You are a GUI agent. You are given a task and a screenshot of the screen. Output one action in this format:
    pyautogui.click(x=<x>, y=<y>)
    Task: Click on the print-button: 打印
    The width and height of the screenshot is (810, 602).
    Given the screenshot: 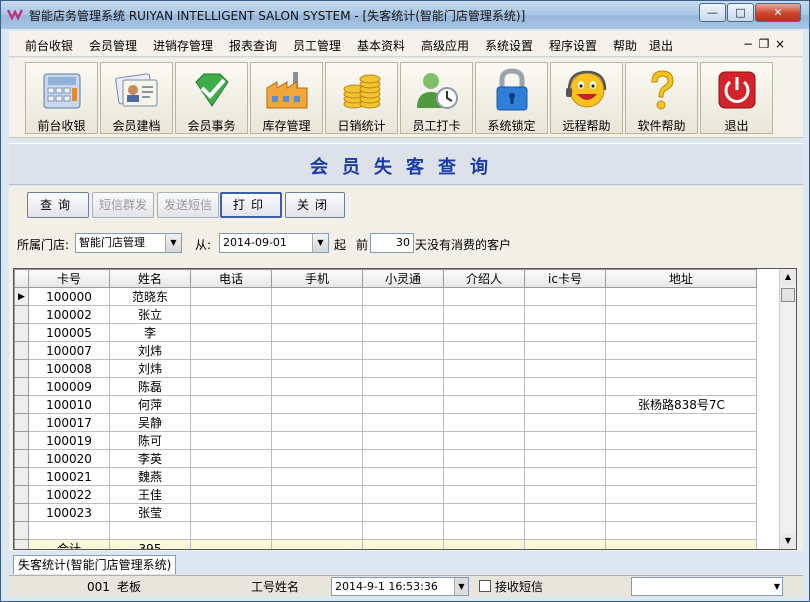 What is the action you would take?
    pyautogui.click(x=251, y=205)
    